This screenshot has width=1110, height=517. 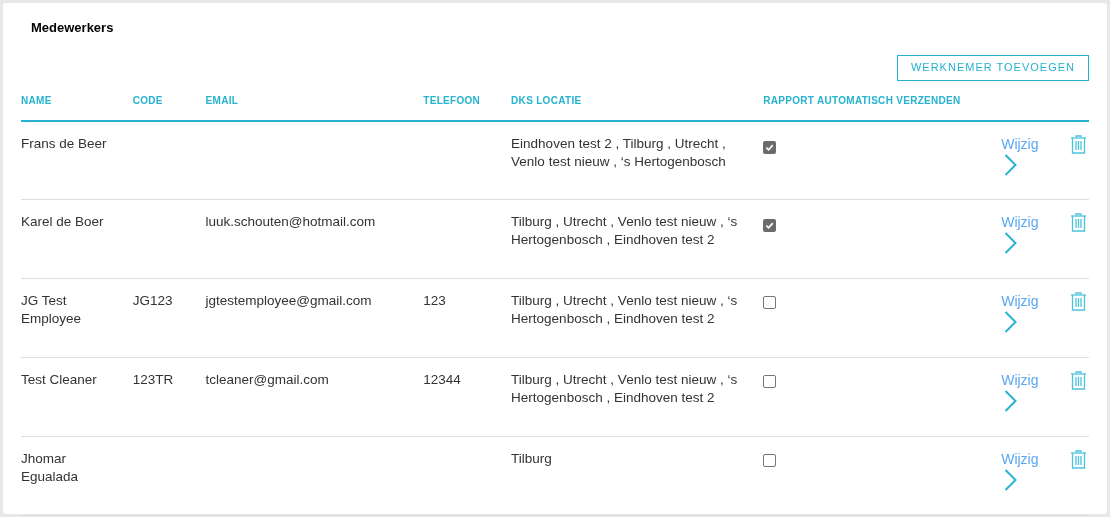 I want to click on column-header: CODE, so click(x=147, y=100).